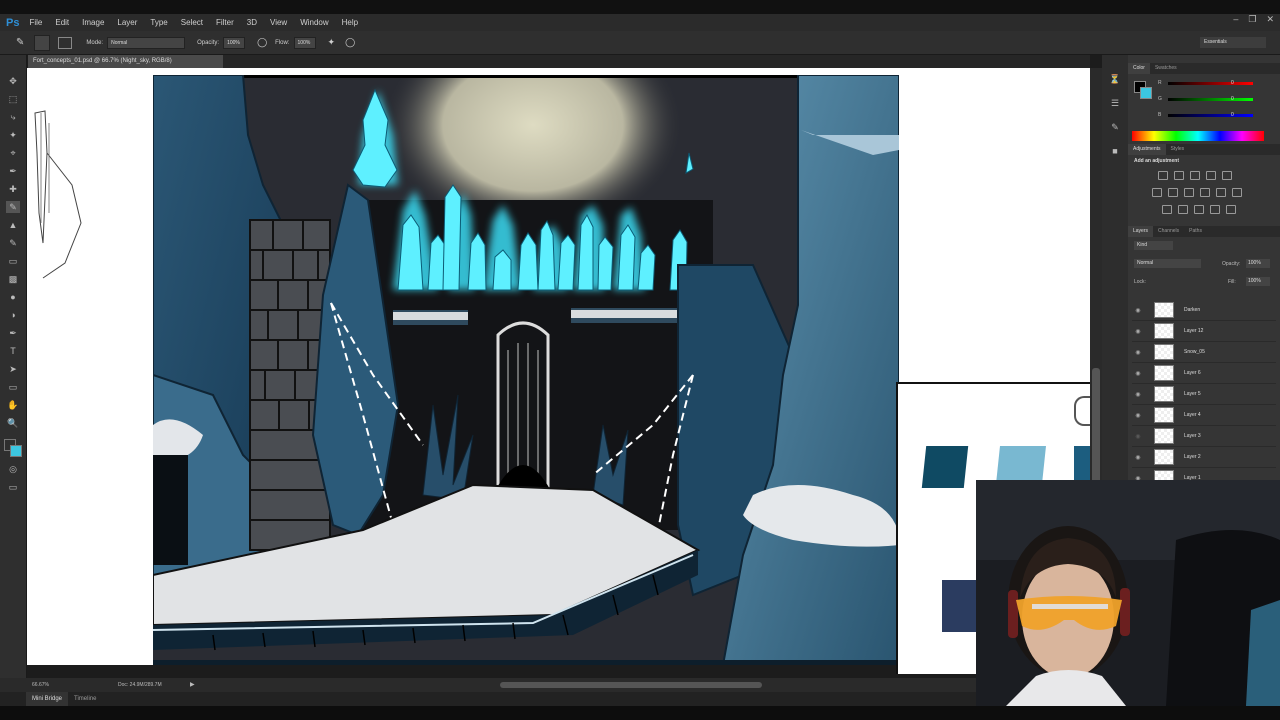  What do you see at coordinates (40, 685) in the screenshot?
I see `zoom-level: 66.67%` at bounding box center [40, 685].